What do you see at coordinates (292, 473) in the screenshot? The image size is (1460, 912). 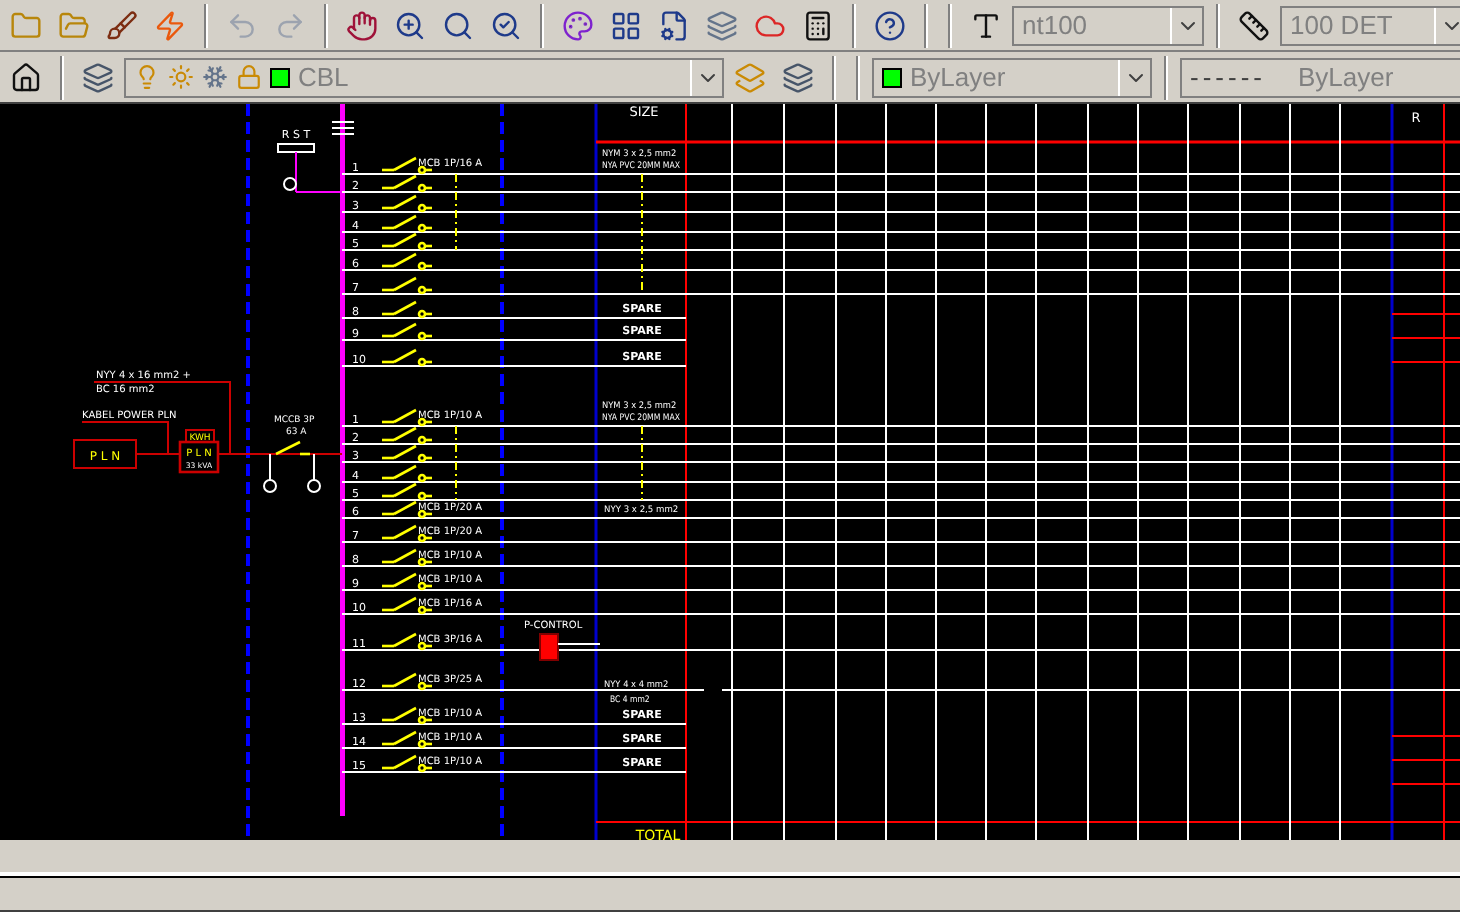 I see `ground-symbol` at bounding box center [292, 473].